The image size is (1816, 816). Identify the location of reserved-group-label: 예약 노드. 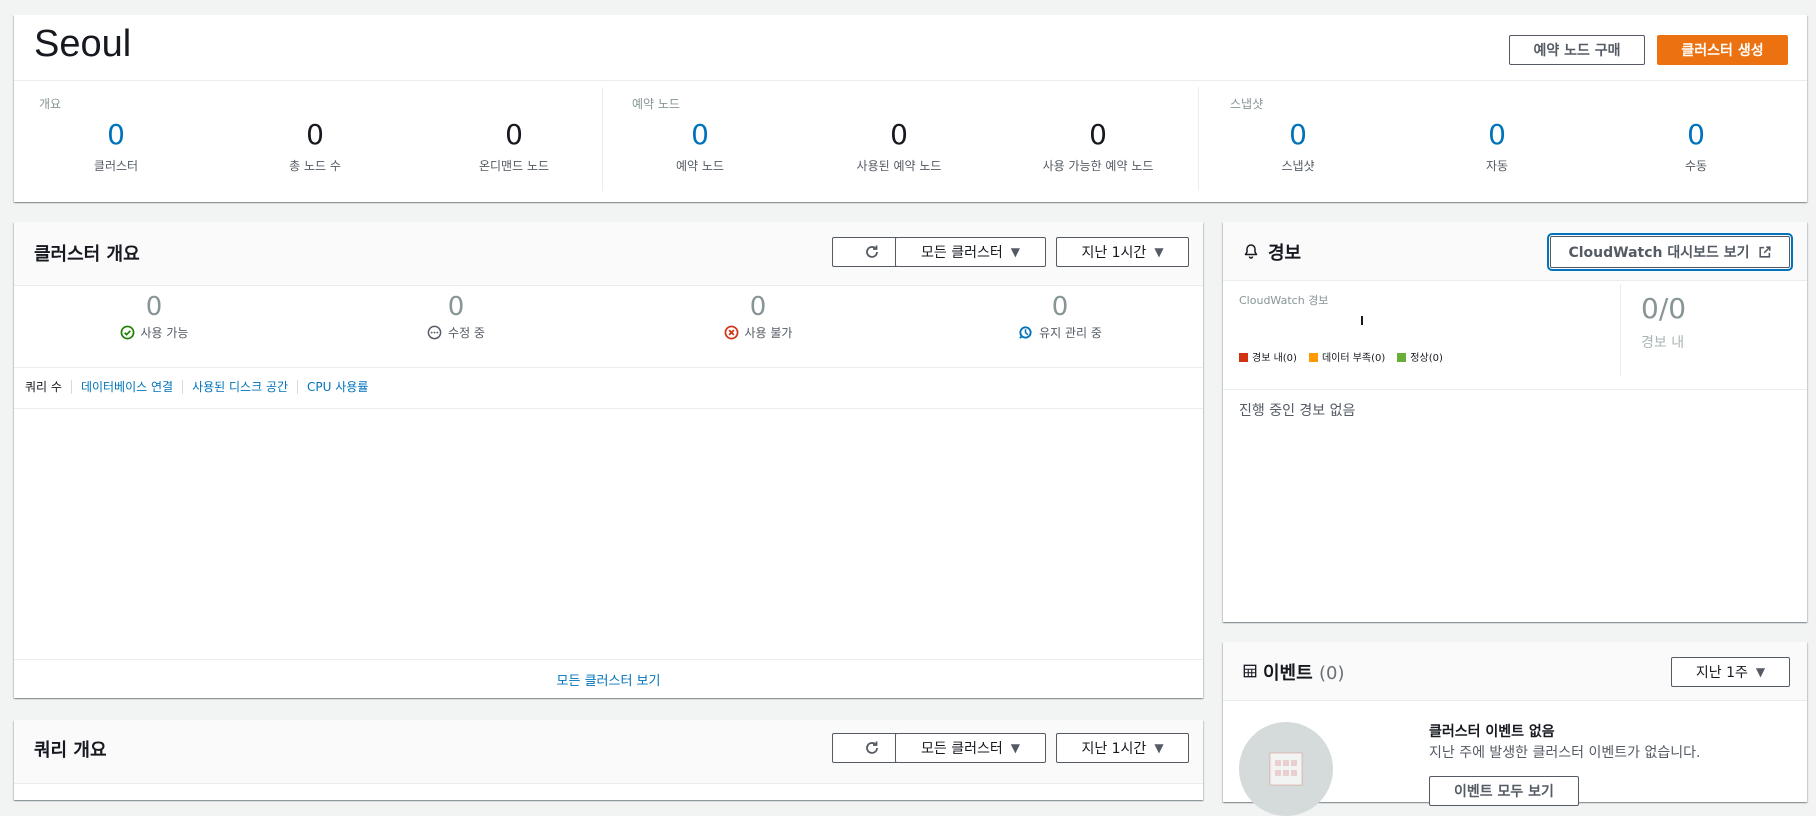
(656, 104).